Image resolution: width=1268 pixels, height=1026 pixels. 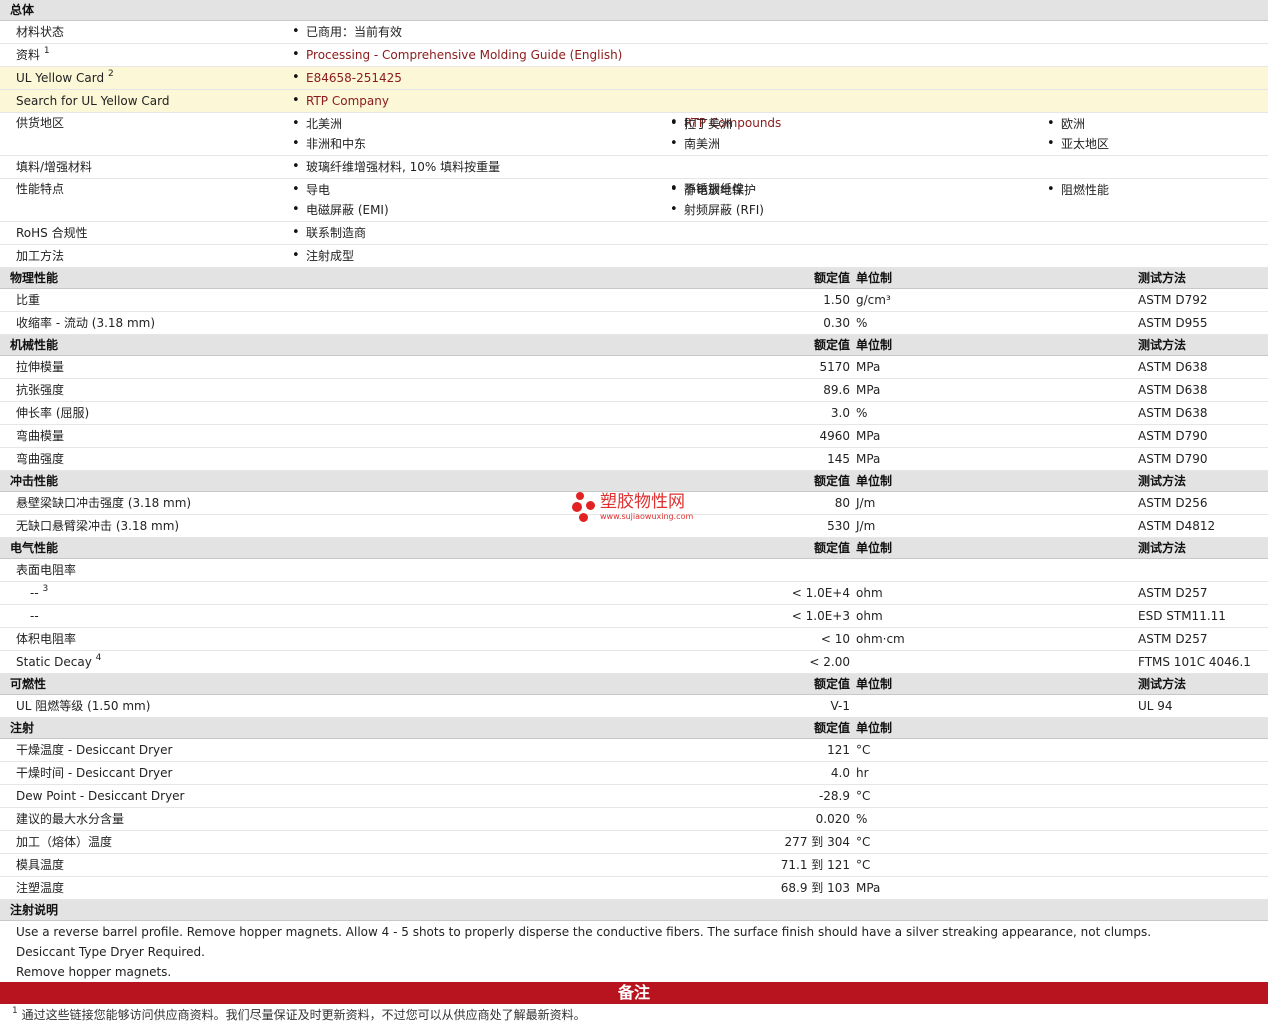 What do you see at coordinates (838, 750) in the screenshot?
I see `property-value: 121` at bounding box center [838, 750].